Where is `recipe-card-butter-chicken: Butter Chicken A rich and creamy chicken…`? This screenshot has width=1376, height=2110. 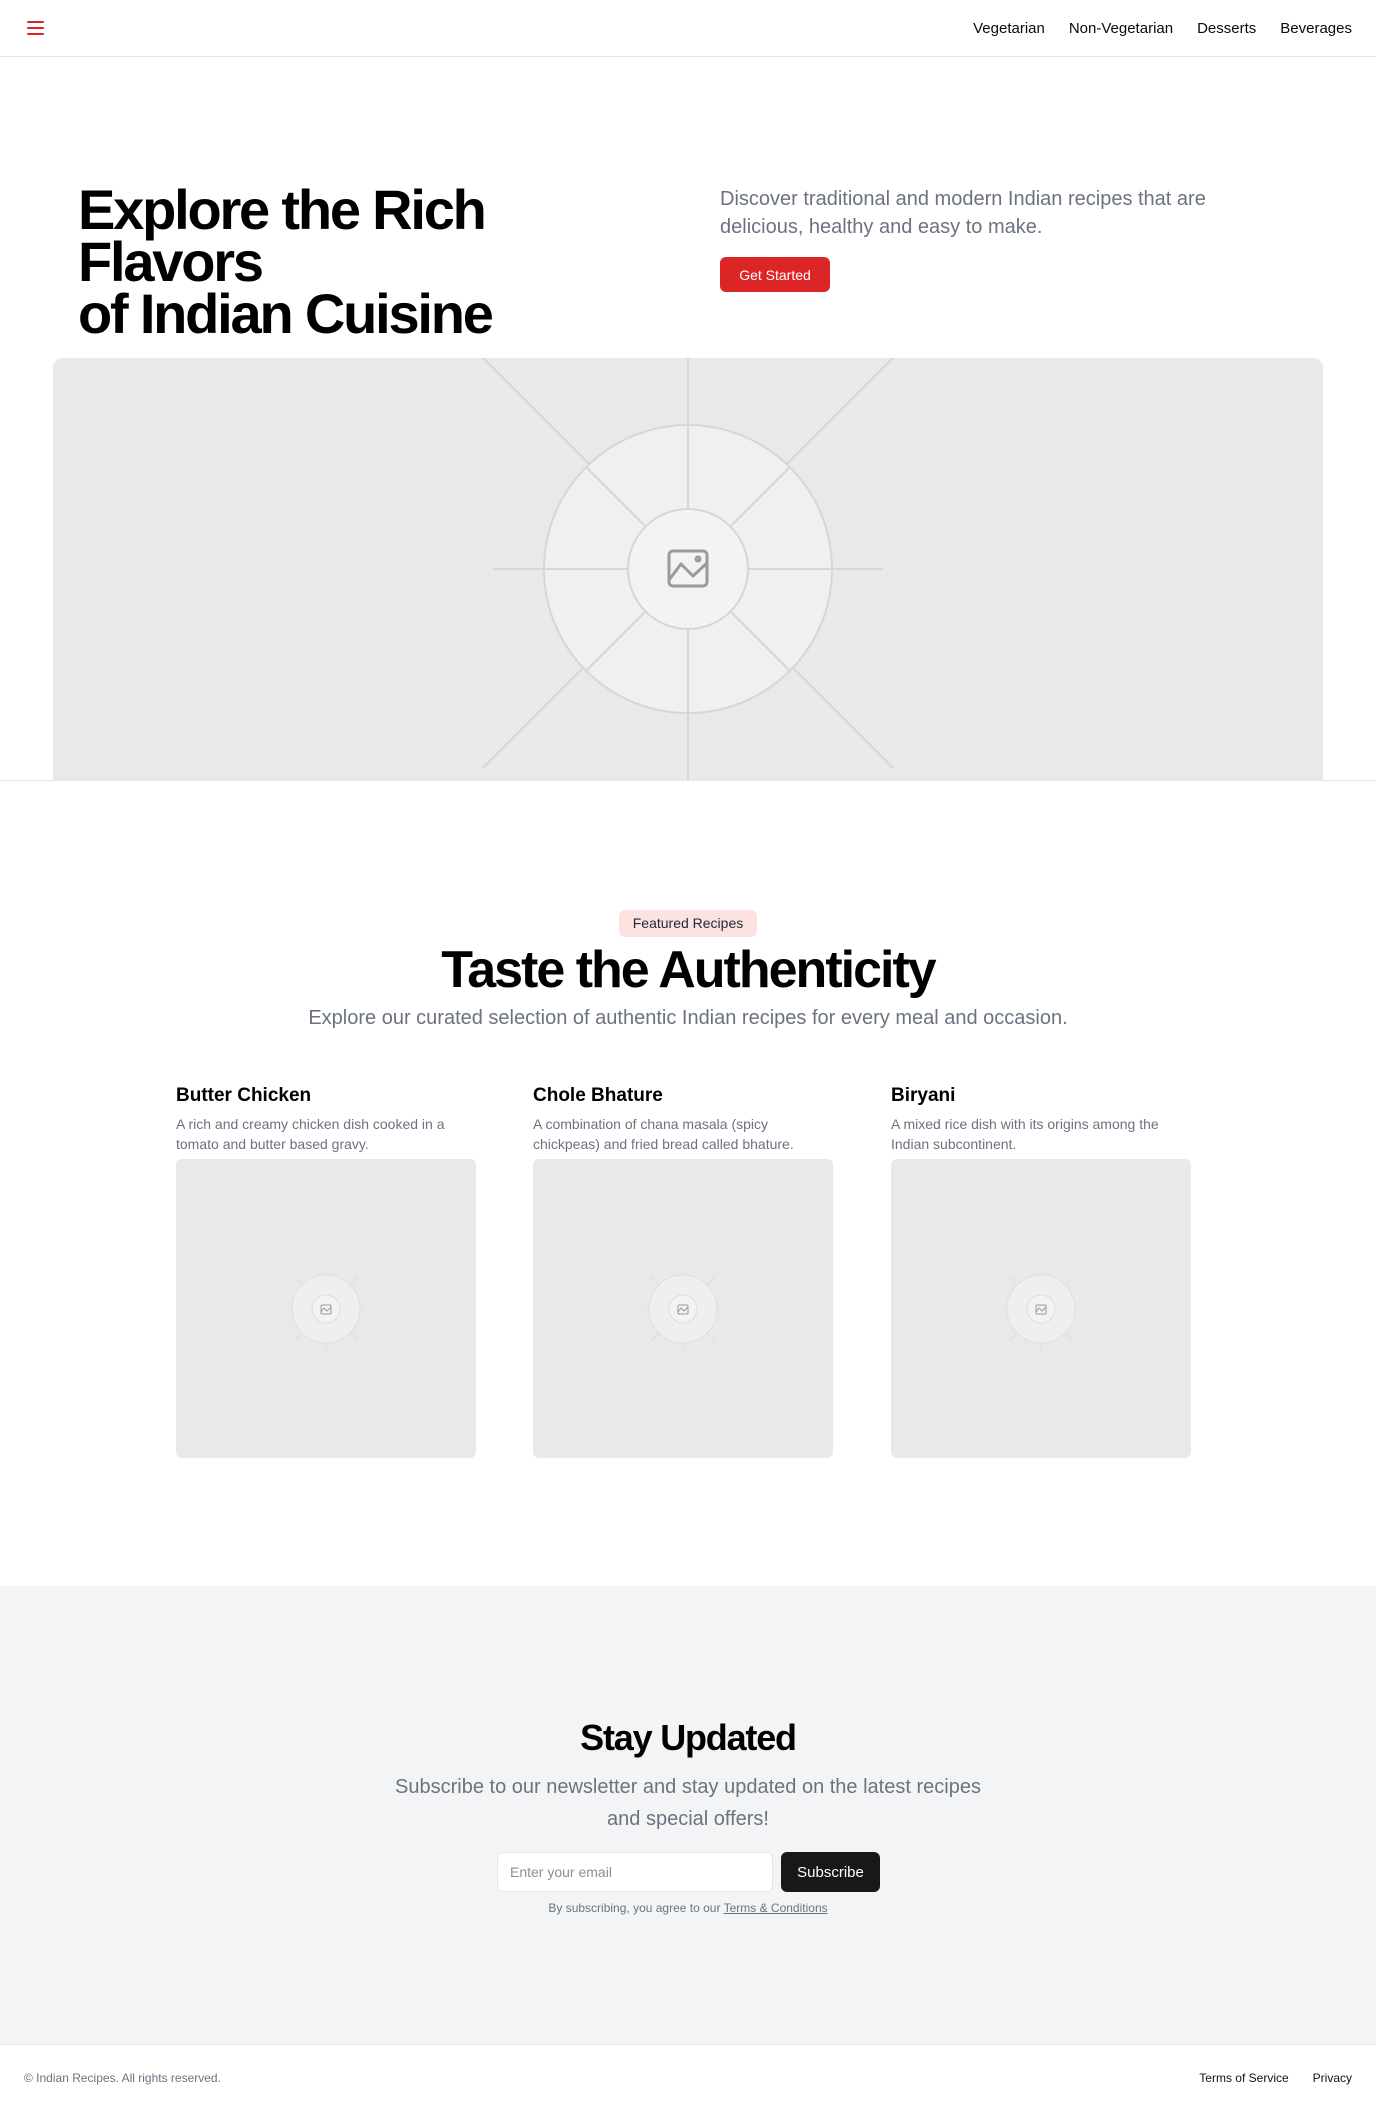 recipe-card-butter-chicken: Butter Chicken A rich and creamy chicken… is located at coordinates (326, 1271).